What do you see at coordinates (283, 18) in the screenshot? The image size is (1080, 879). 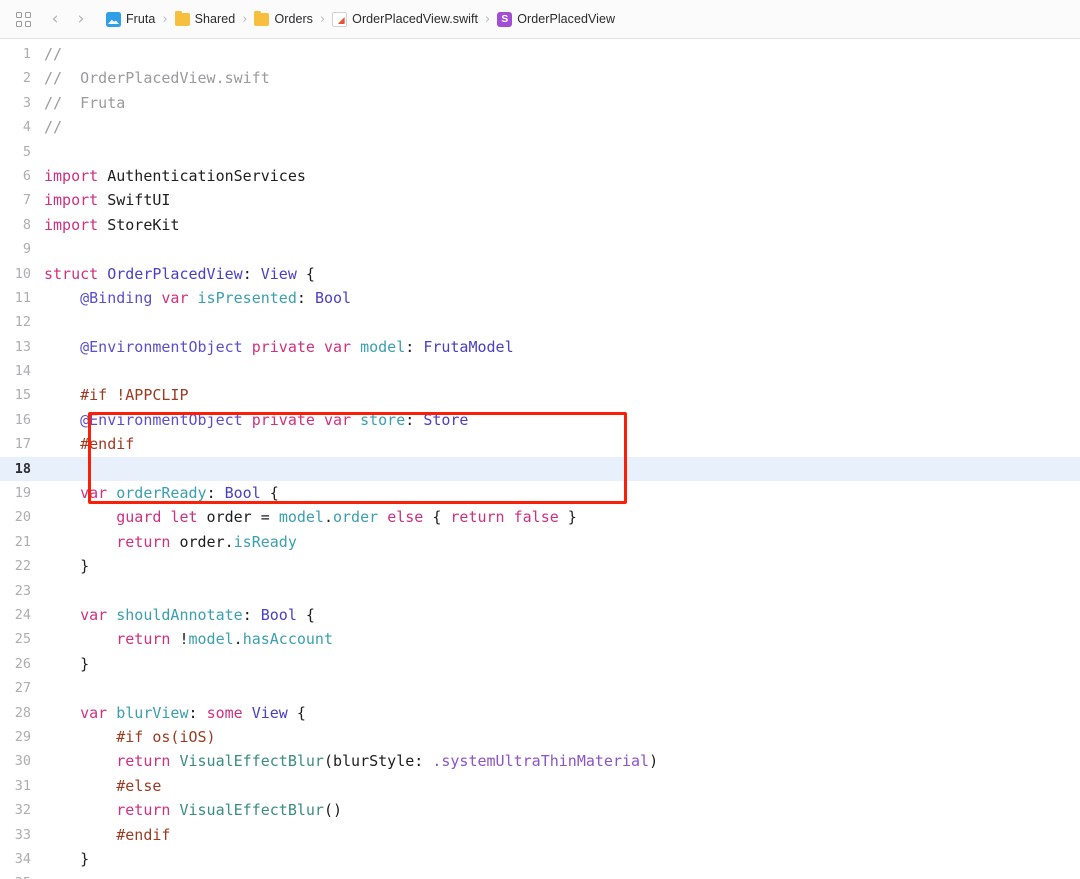 I see `breadcrumb-item-orders: Orders` at bounding box center [283, 18].